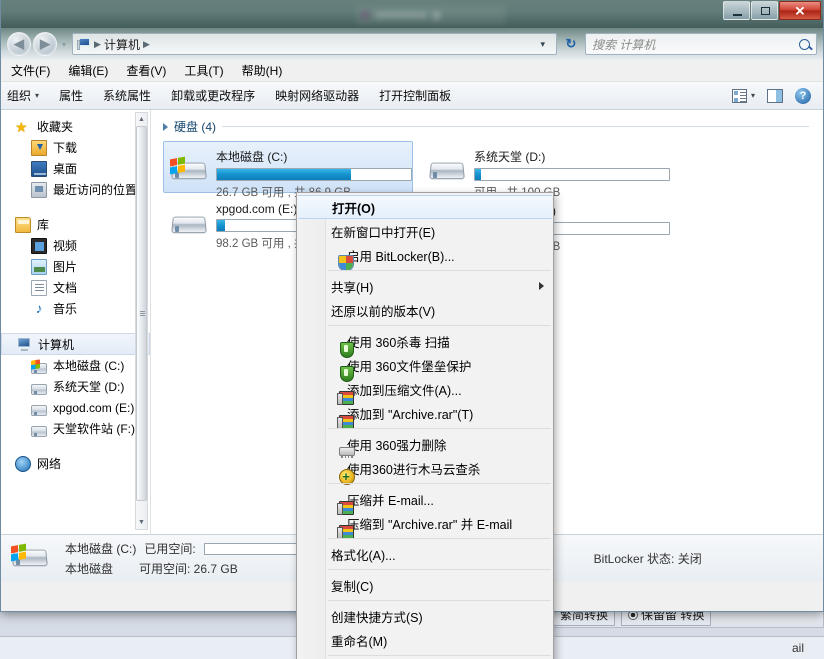 This screenshot has height=659, width=824. Describe the element at coordinates (317, 95) in the screenshot. I see `cmd-map-network-drive: 映射网络驱动器` at that location.